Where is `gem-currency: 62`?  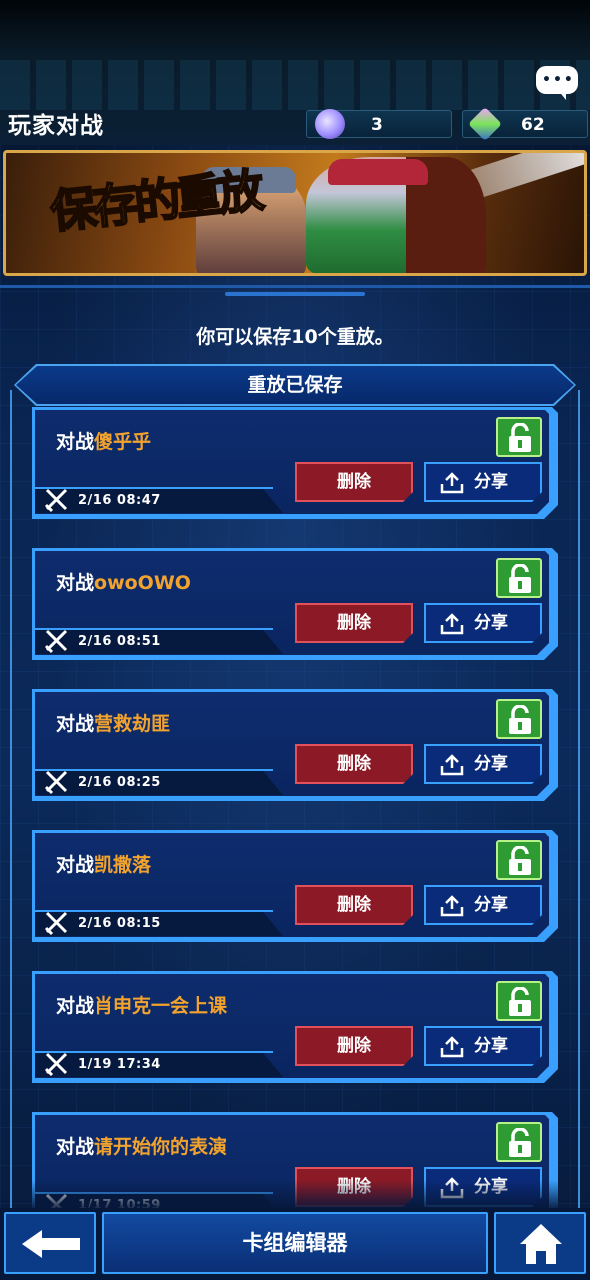 gem-currency: 62 is located at coordinates (525, 124).